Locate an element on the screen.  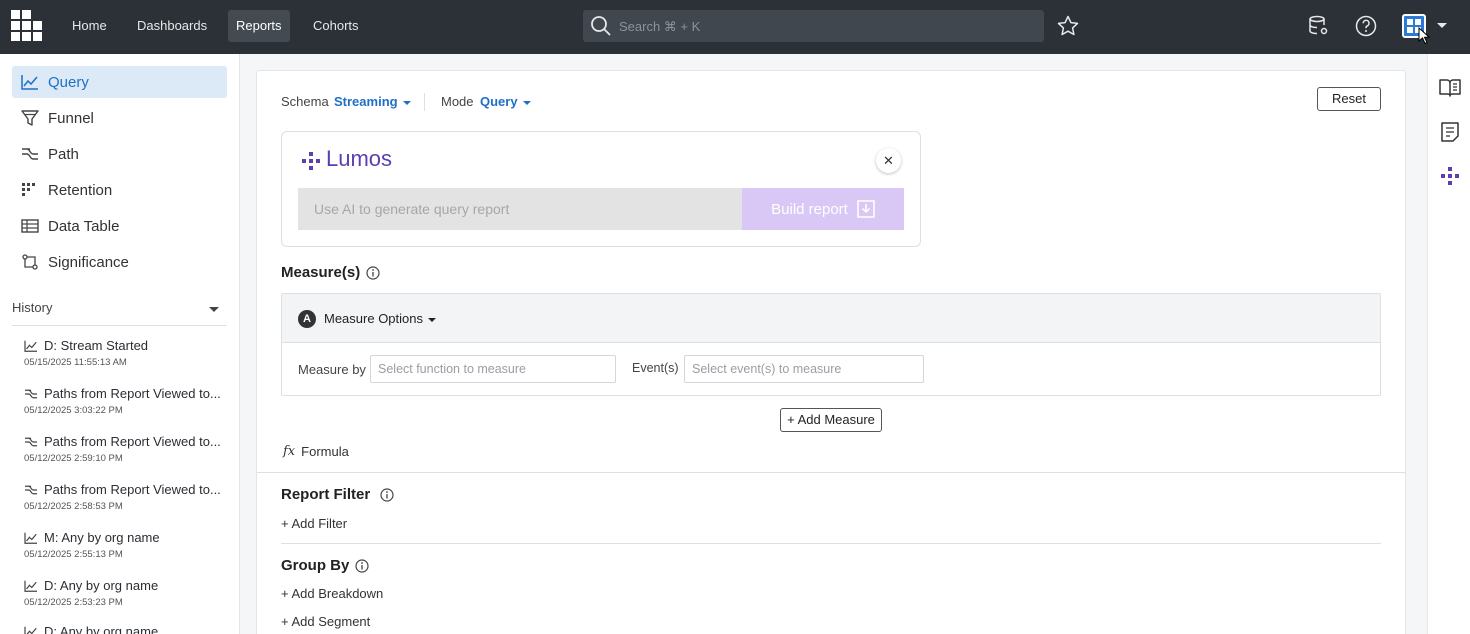
schema-label: Schema is located at coordinates (305, 101).